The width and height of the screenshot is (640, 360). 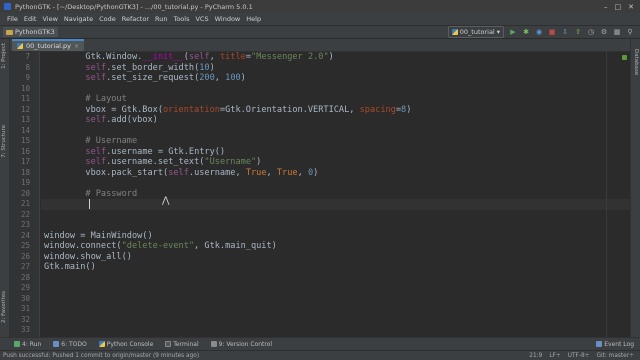 What do you see at coordinates (498, 32) in the screenshot?
I see `chevron-down-icon: ▾` at bounding box center [498, 32].